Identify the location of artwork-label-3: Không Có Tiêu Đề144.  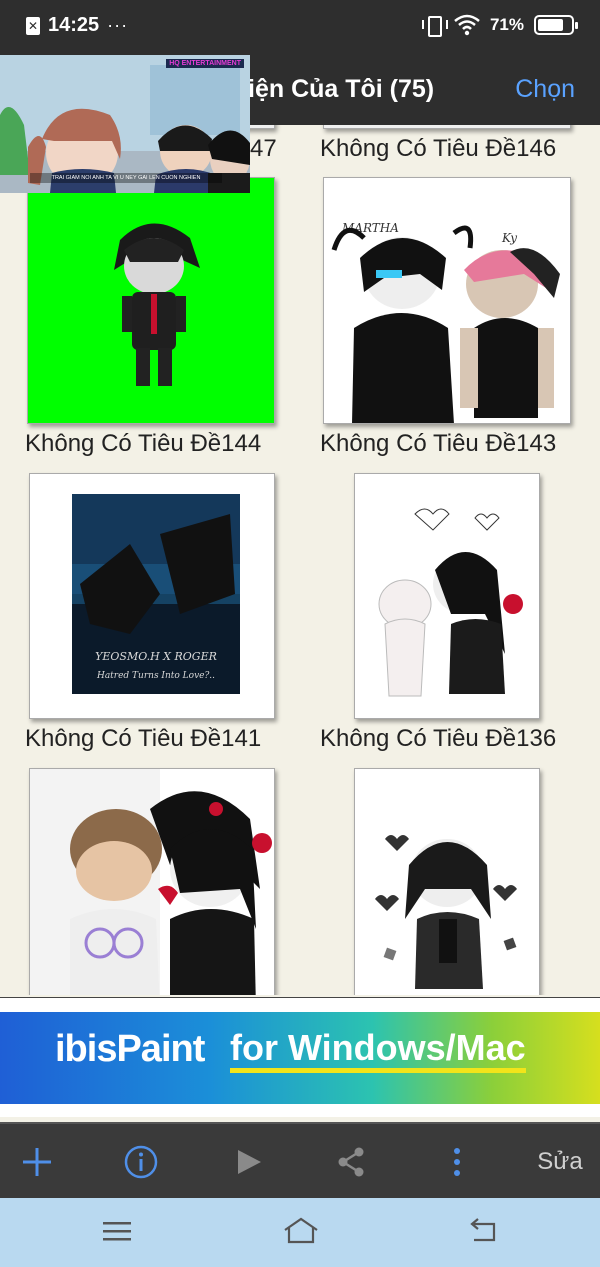
(143, 443).